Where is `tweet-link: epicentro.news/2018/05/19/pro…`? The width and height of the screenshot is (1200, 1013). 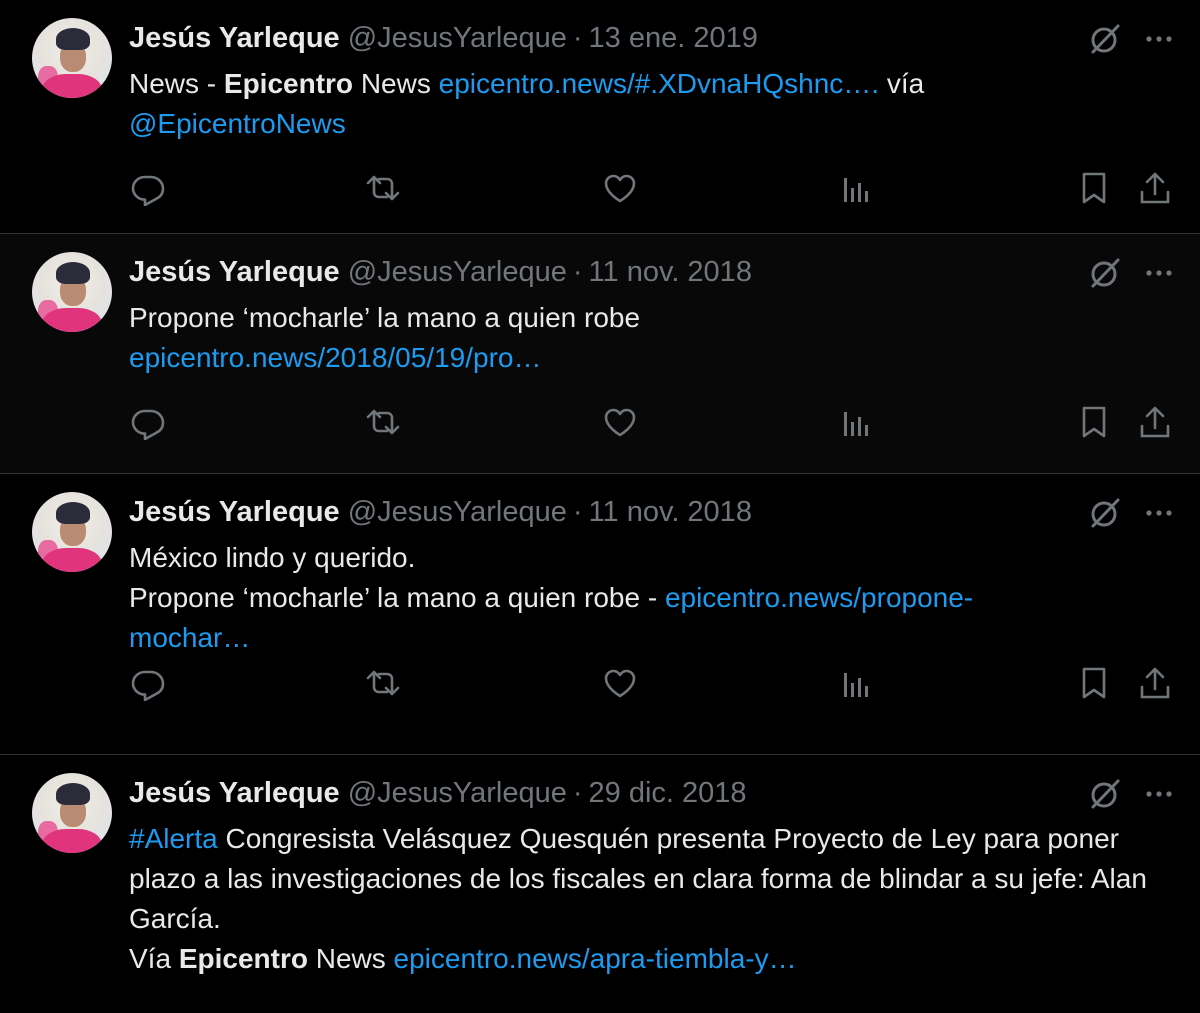
tweet-link: epicentro.news/2018/05/19/pro… is located at coordinates (335, 357).